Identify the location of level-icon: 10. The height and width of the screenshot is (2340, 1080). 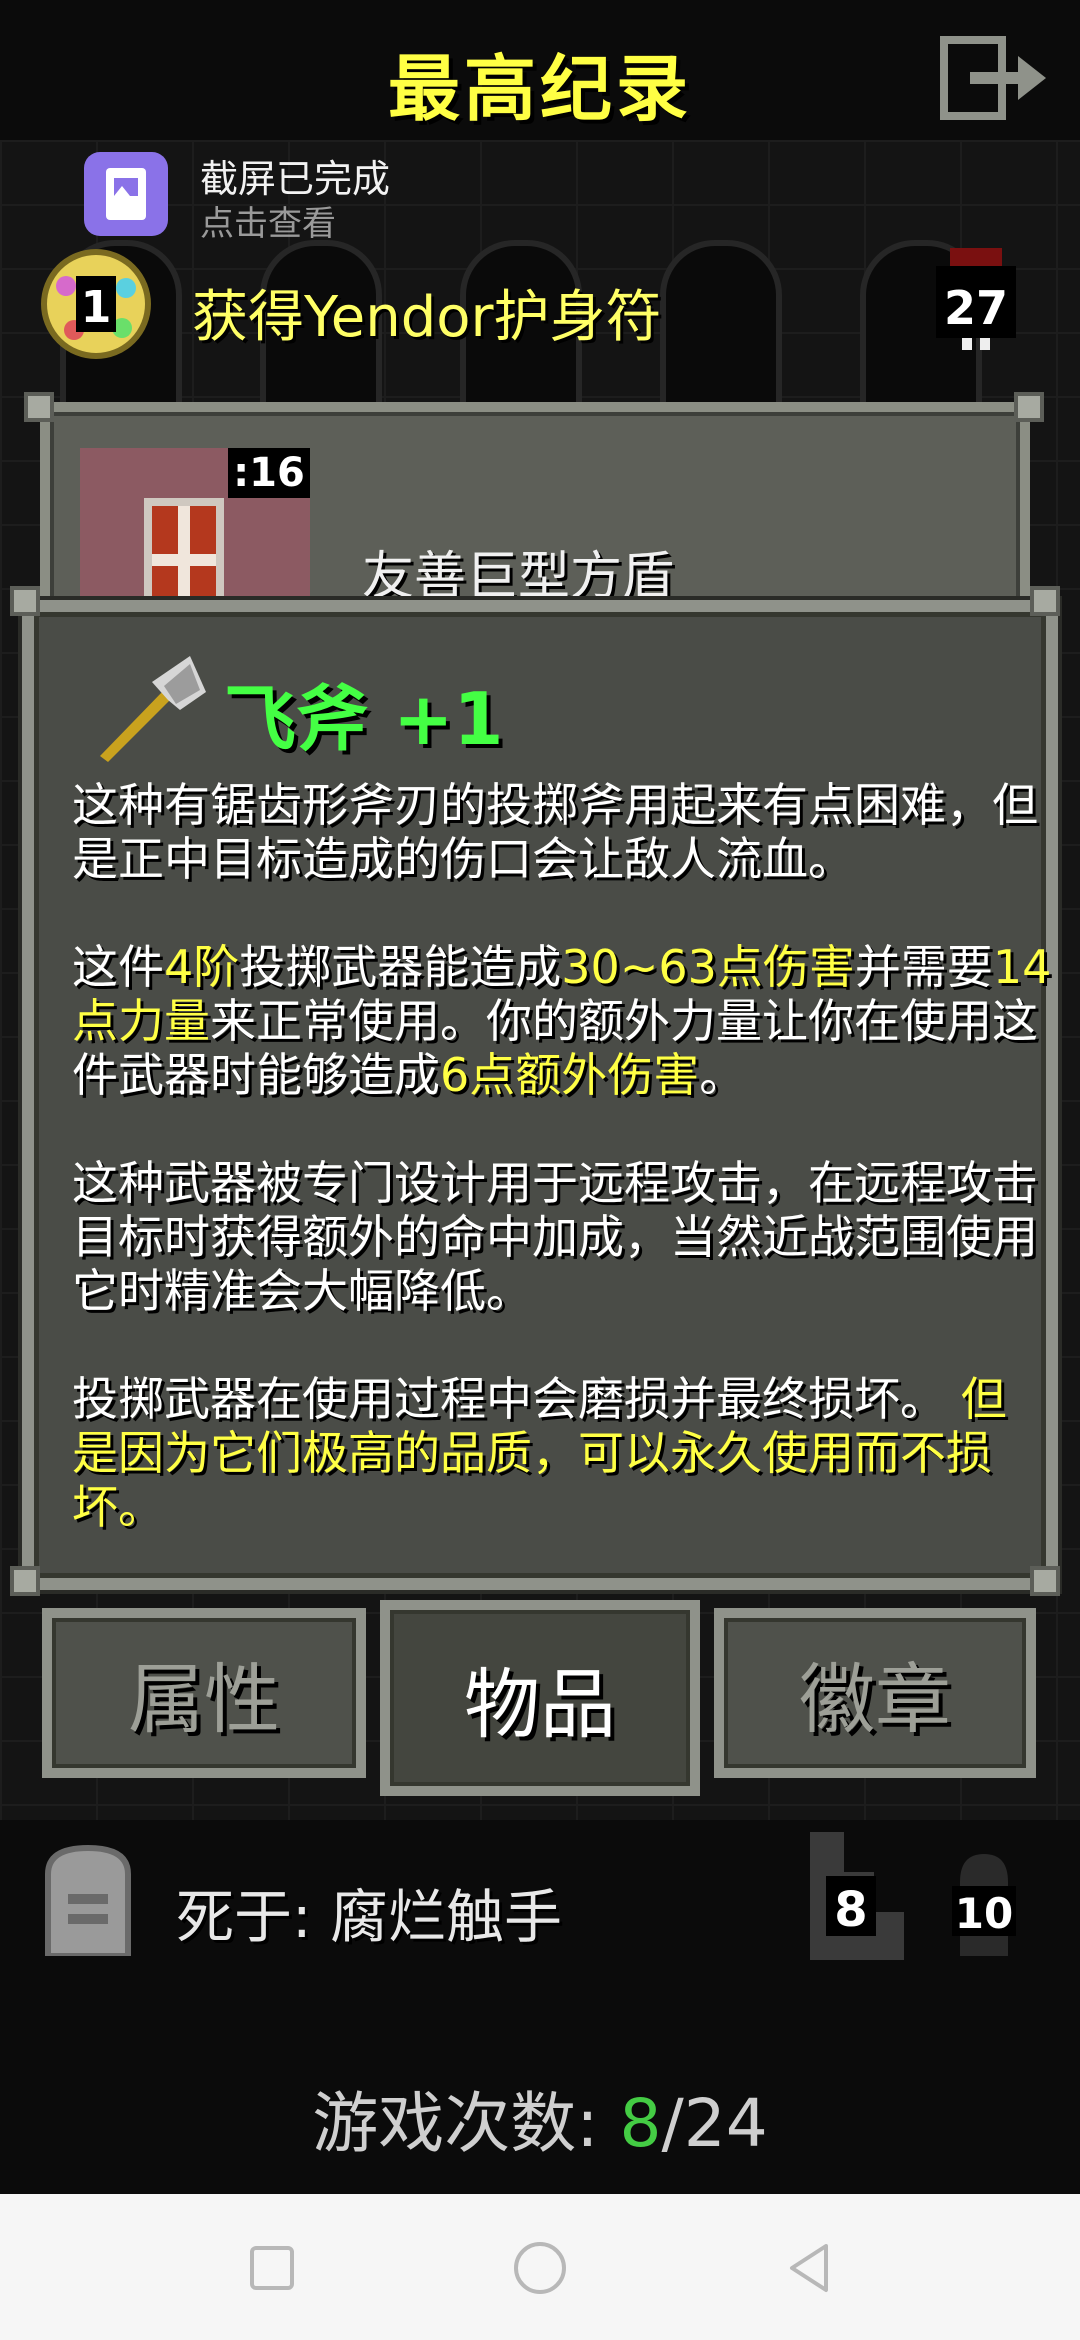
(984, 1902).